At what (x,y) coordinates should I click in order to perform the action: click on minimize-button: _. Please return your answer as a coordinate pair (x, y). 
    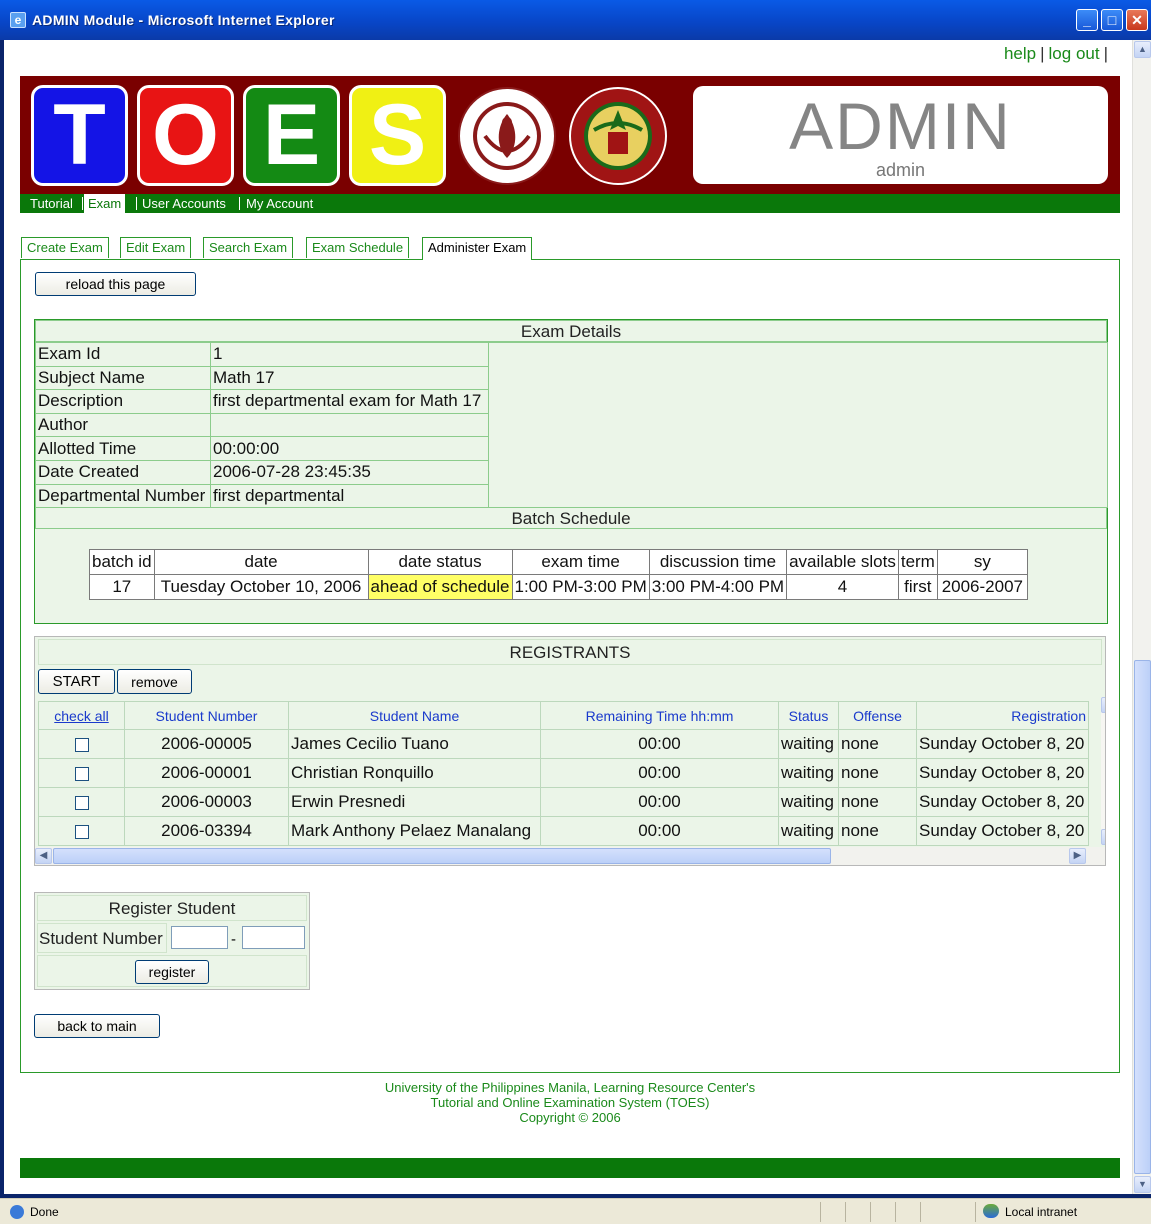
    Looking at the image, I should click on (1087, 20).